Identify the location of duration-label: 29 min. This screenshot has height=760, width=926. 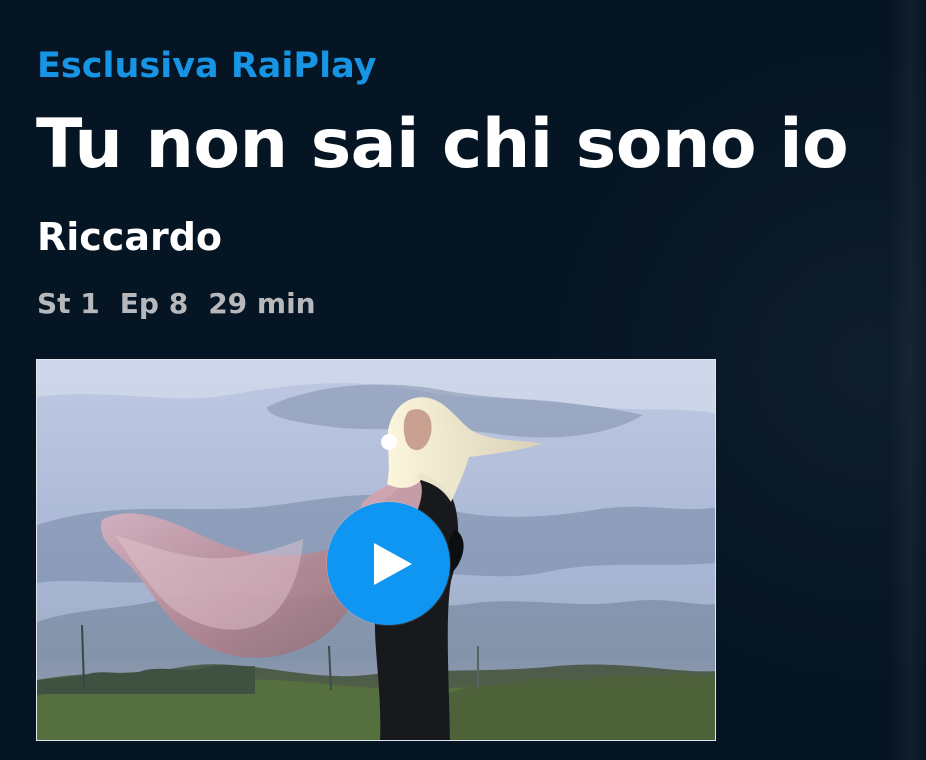
(262, 303).